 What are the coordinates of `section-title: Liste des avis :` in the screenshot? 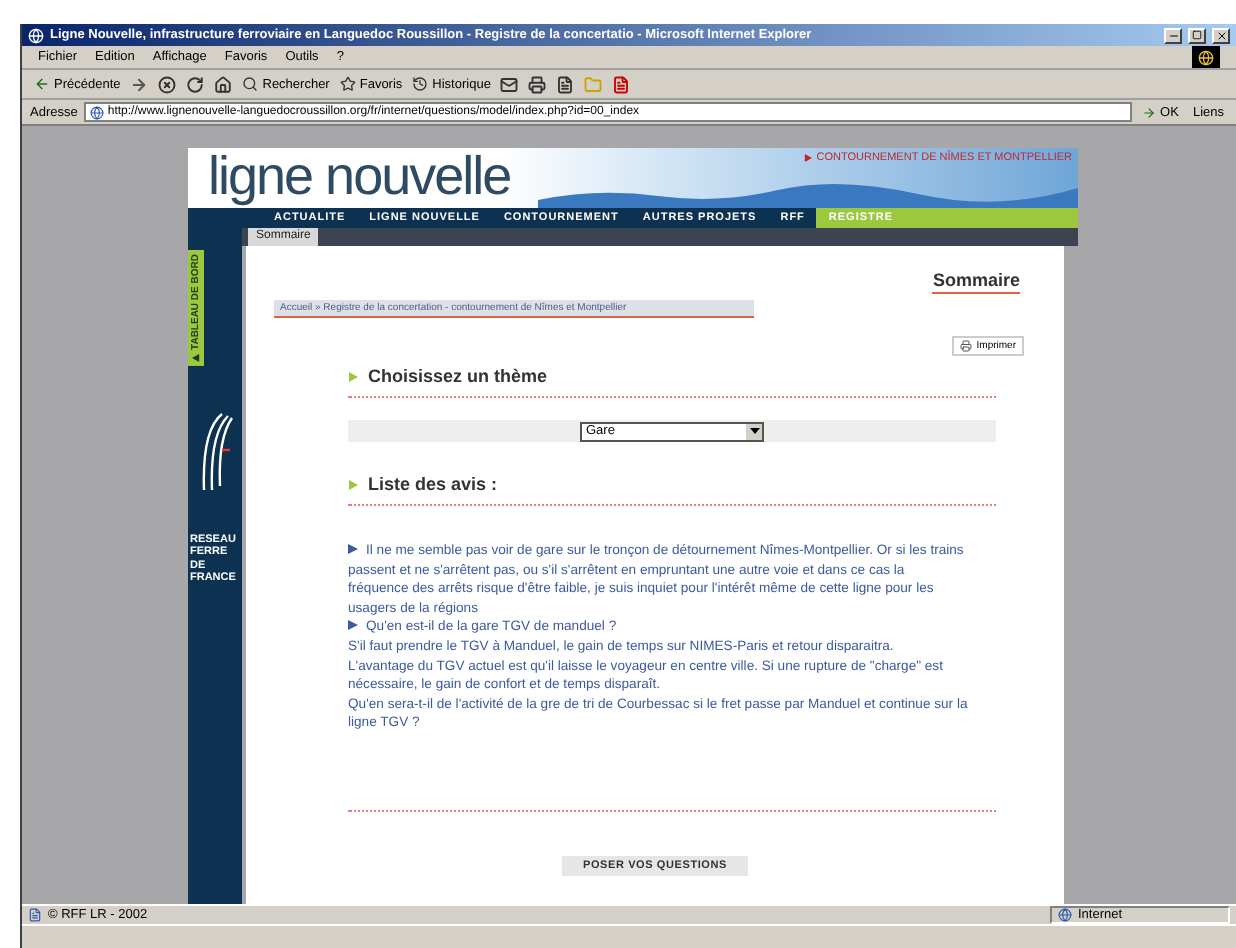 It's located at (433, 484).